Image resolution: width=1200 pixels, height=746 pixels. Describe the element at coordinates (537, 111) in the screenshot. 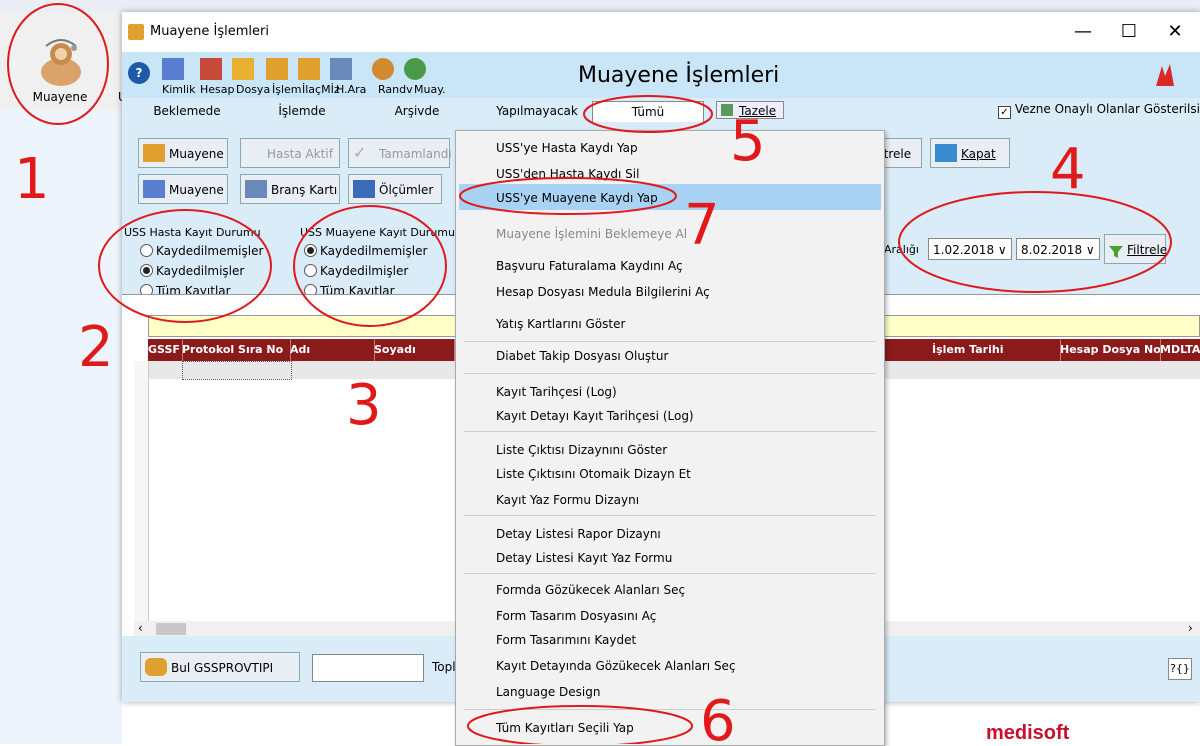

I see `tab-yapilmayacak: Yapılmayacak` at that location.